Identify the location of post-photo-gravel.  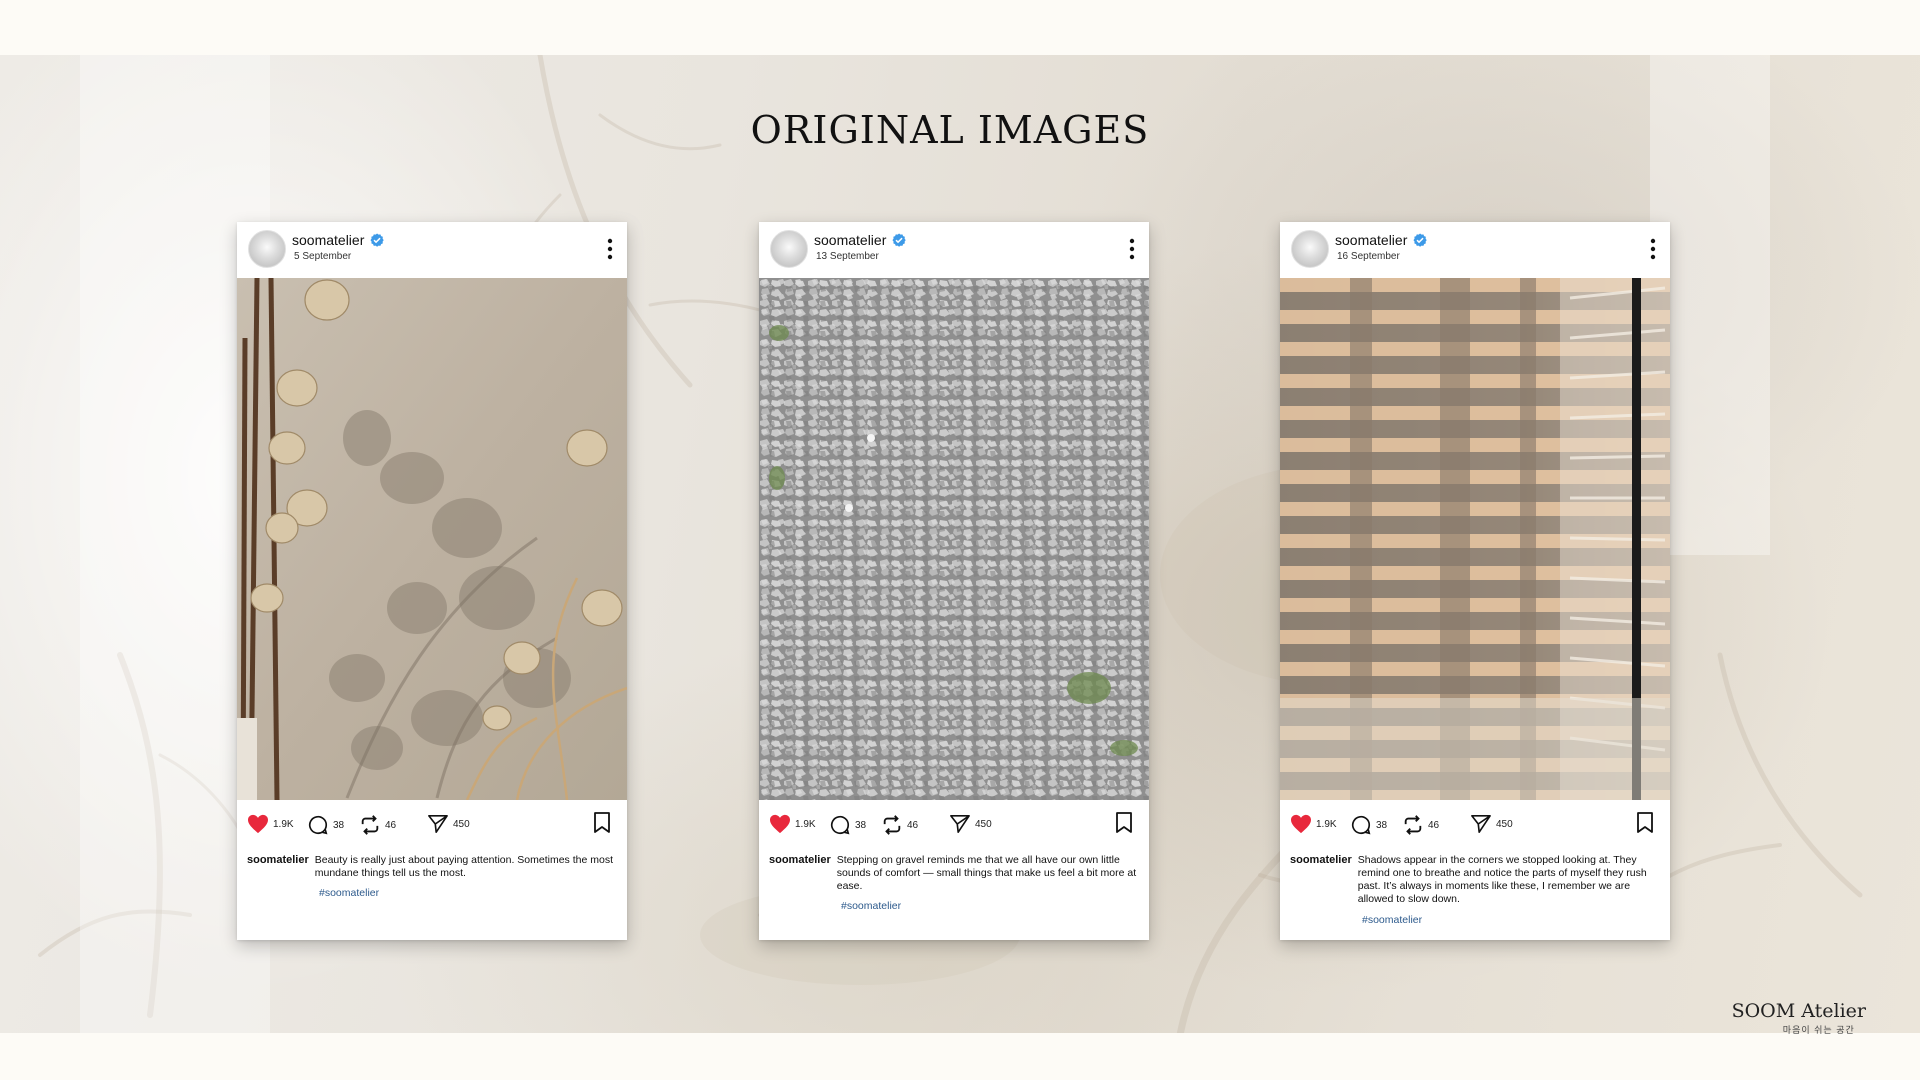
(954, 539).